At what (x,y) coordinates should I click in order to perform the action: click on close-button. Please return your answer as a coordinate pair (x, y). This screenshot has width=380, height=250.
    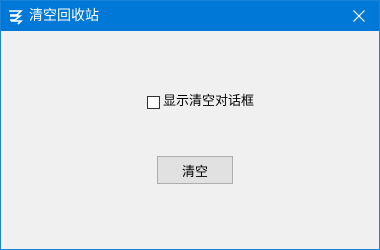
    Looking at the image, I should click on (359, 16).